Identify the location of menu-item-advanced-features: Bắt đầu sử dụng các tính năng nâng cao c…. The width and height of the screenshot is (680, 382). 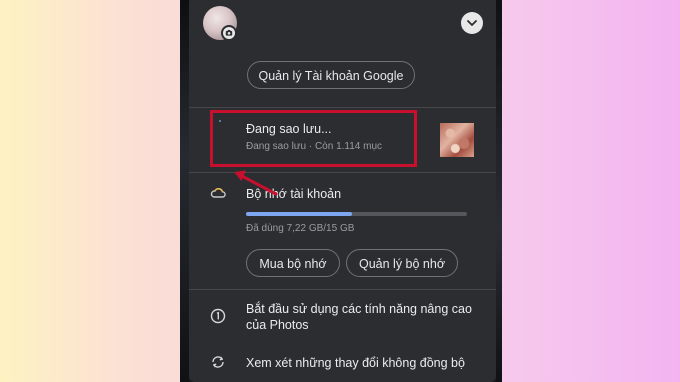
(366, 317).